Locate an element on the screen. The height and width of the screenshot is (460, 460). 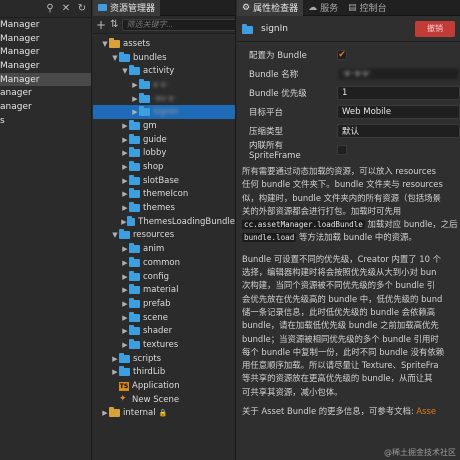
tree-item: ▶ ·xv·x· is located at coordinates (164, 99).